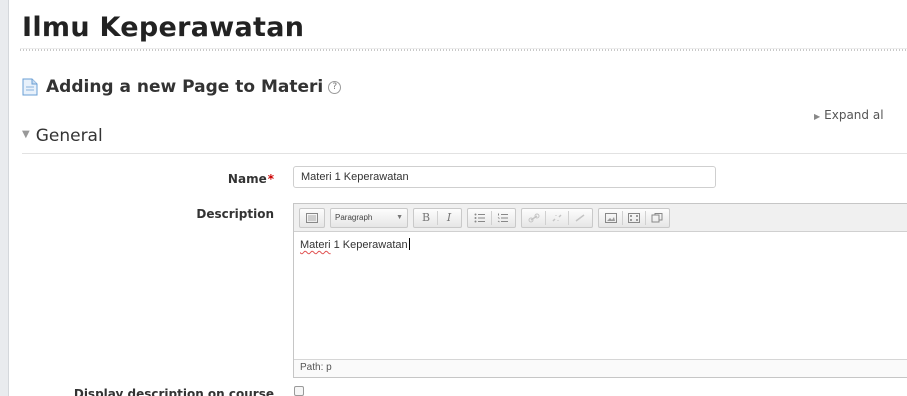 The width and height of the screenshot is (907, 396). I want to click on list-group, so click(491, 217).